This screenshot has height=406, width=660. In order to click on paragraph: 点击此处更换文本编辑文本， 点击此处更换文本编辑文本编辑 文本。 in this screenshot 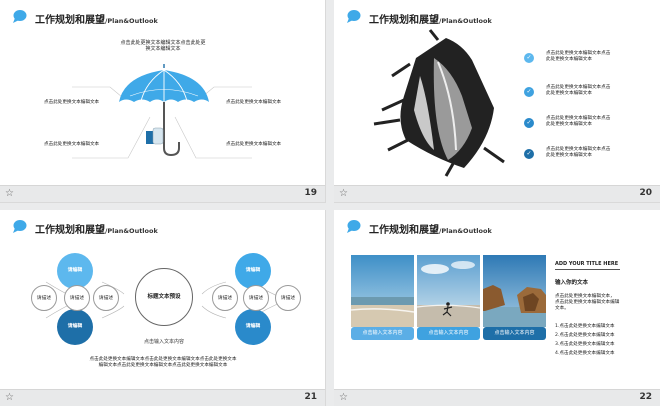, I will do `click(587, 302)`.